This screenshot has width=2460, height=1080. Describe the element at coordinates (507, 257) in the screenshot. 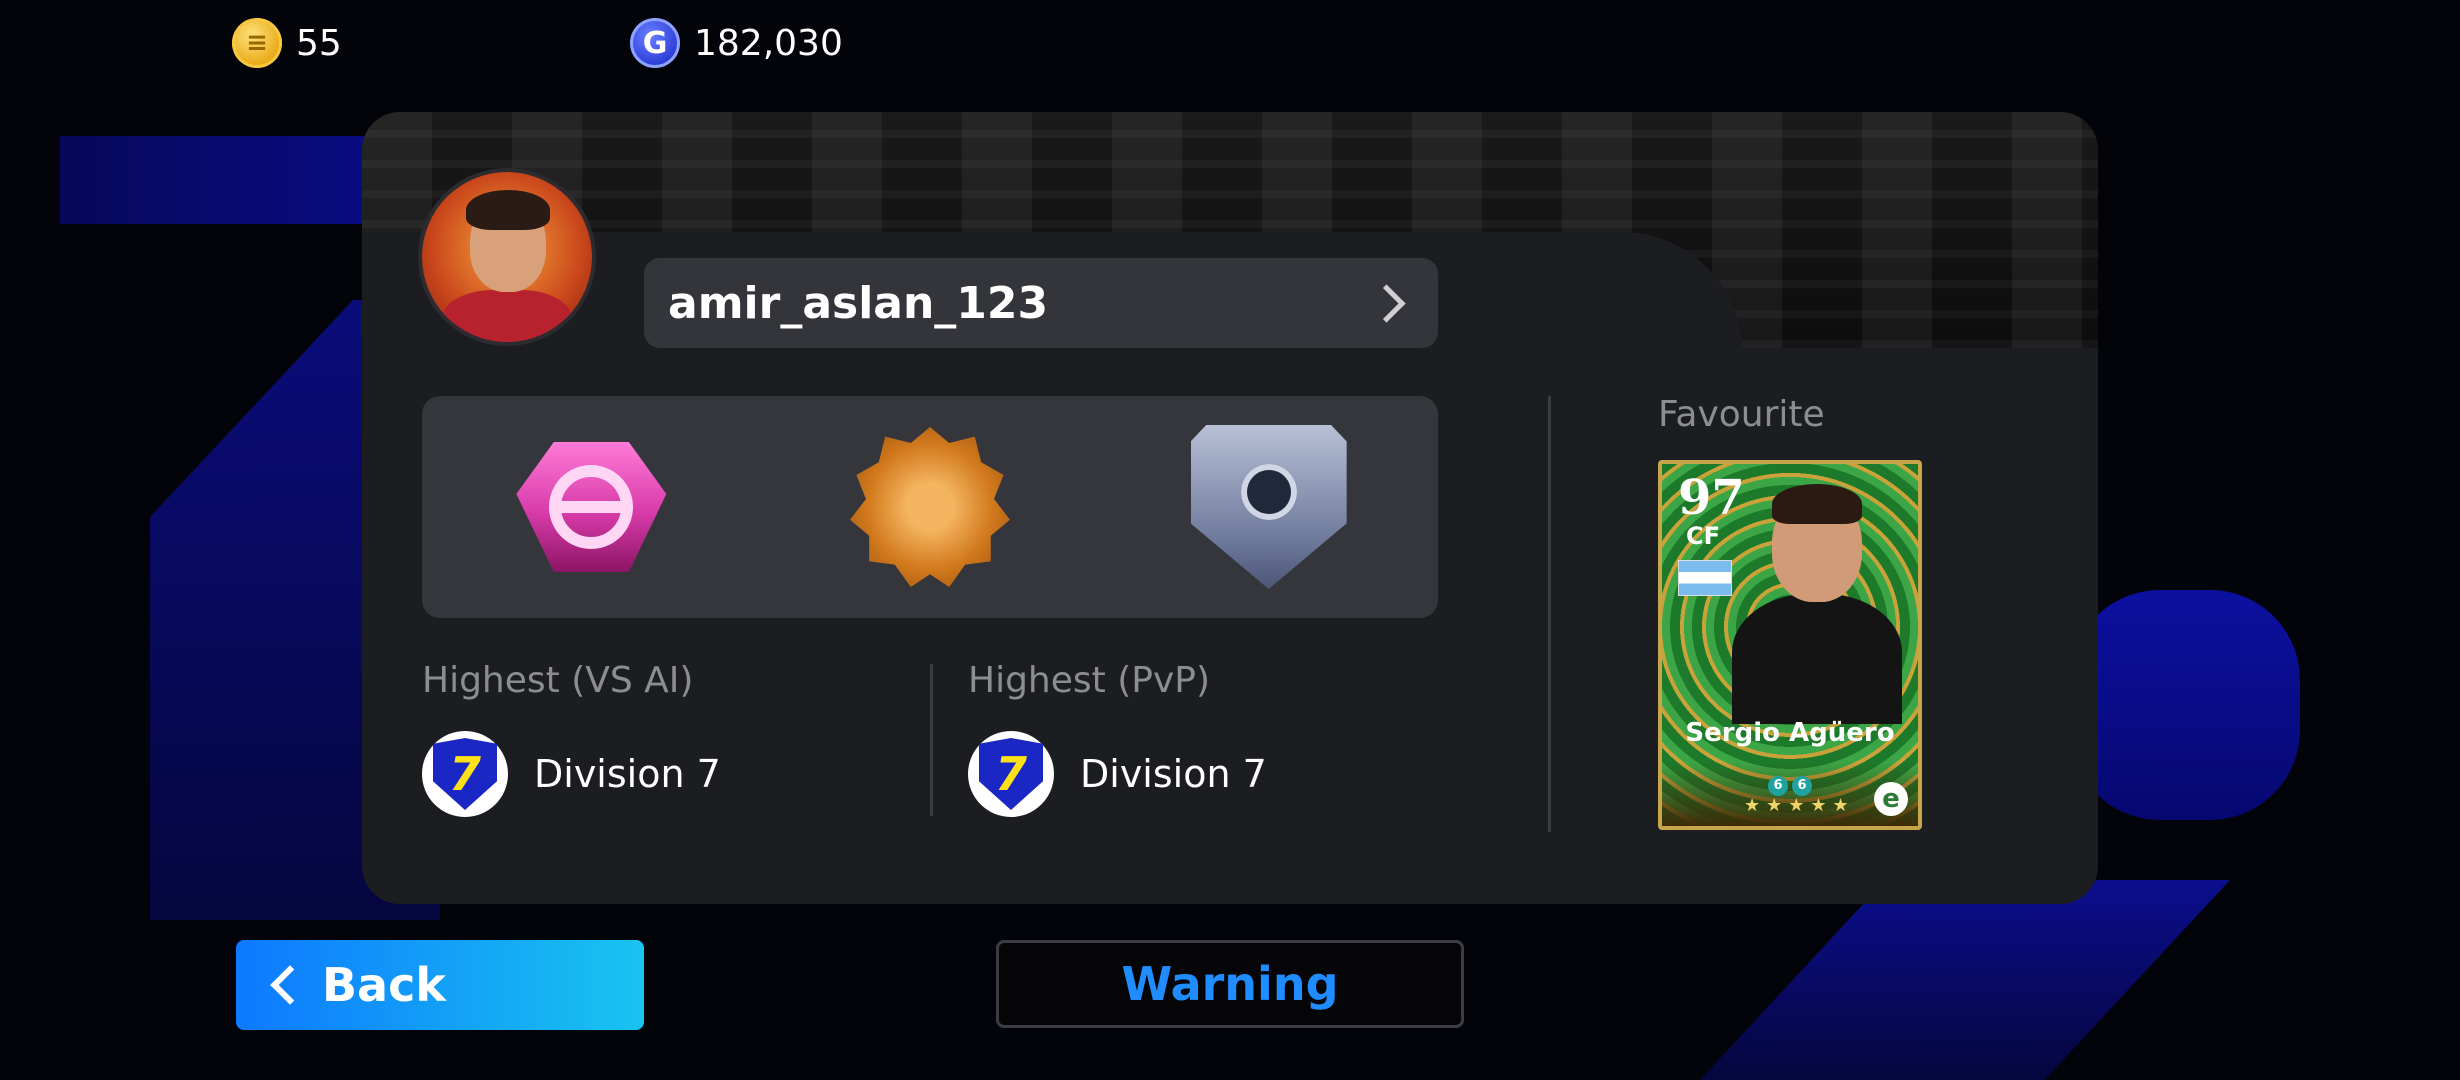

I see `avatar` at that location.